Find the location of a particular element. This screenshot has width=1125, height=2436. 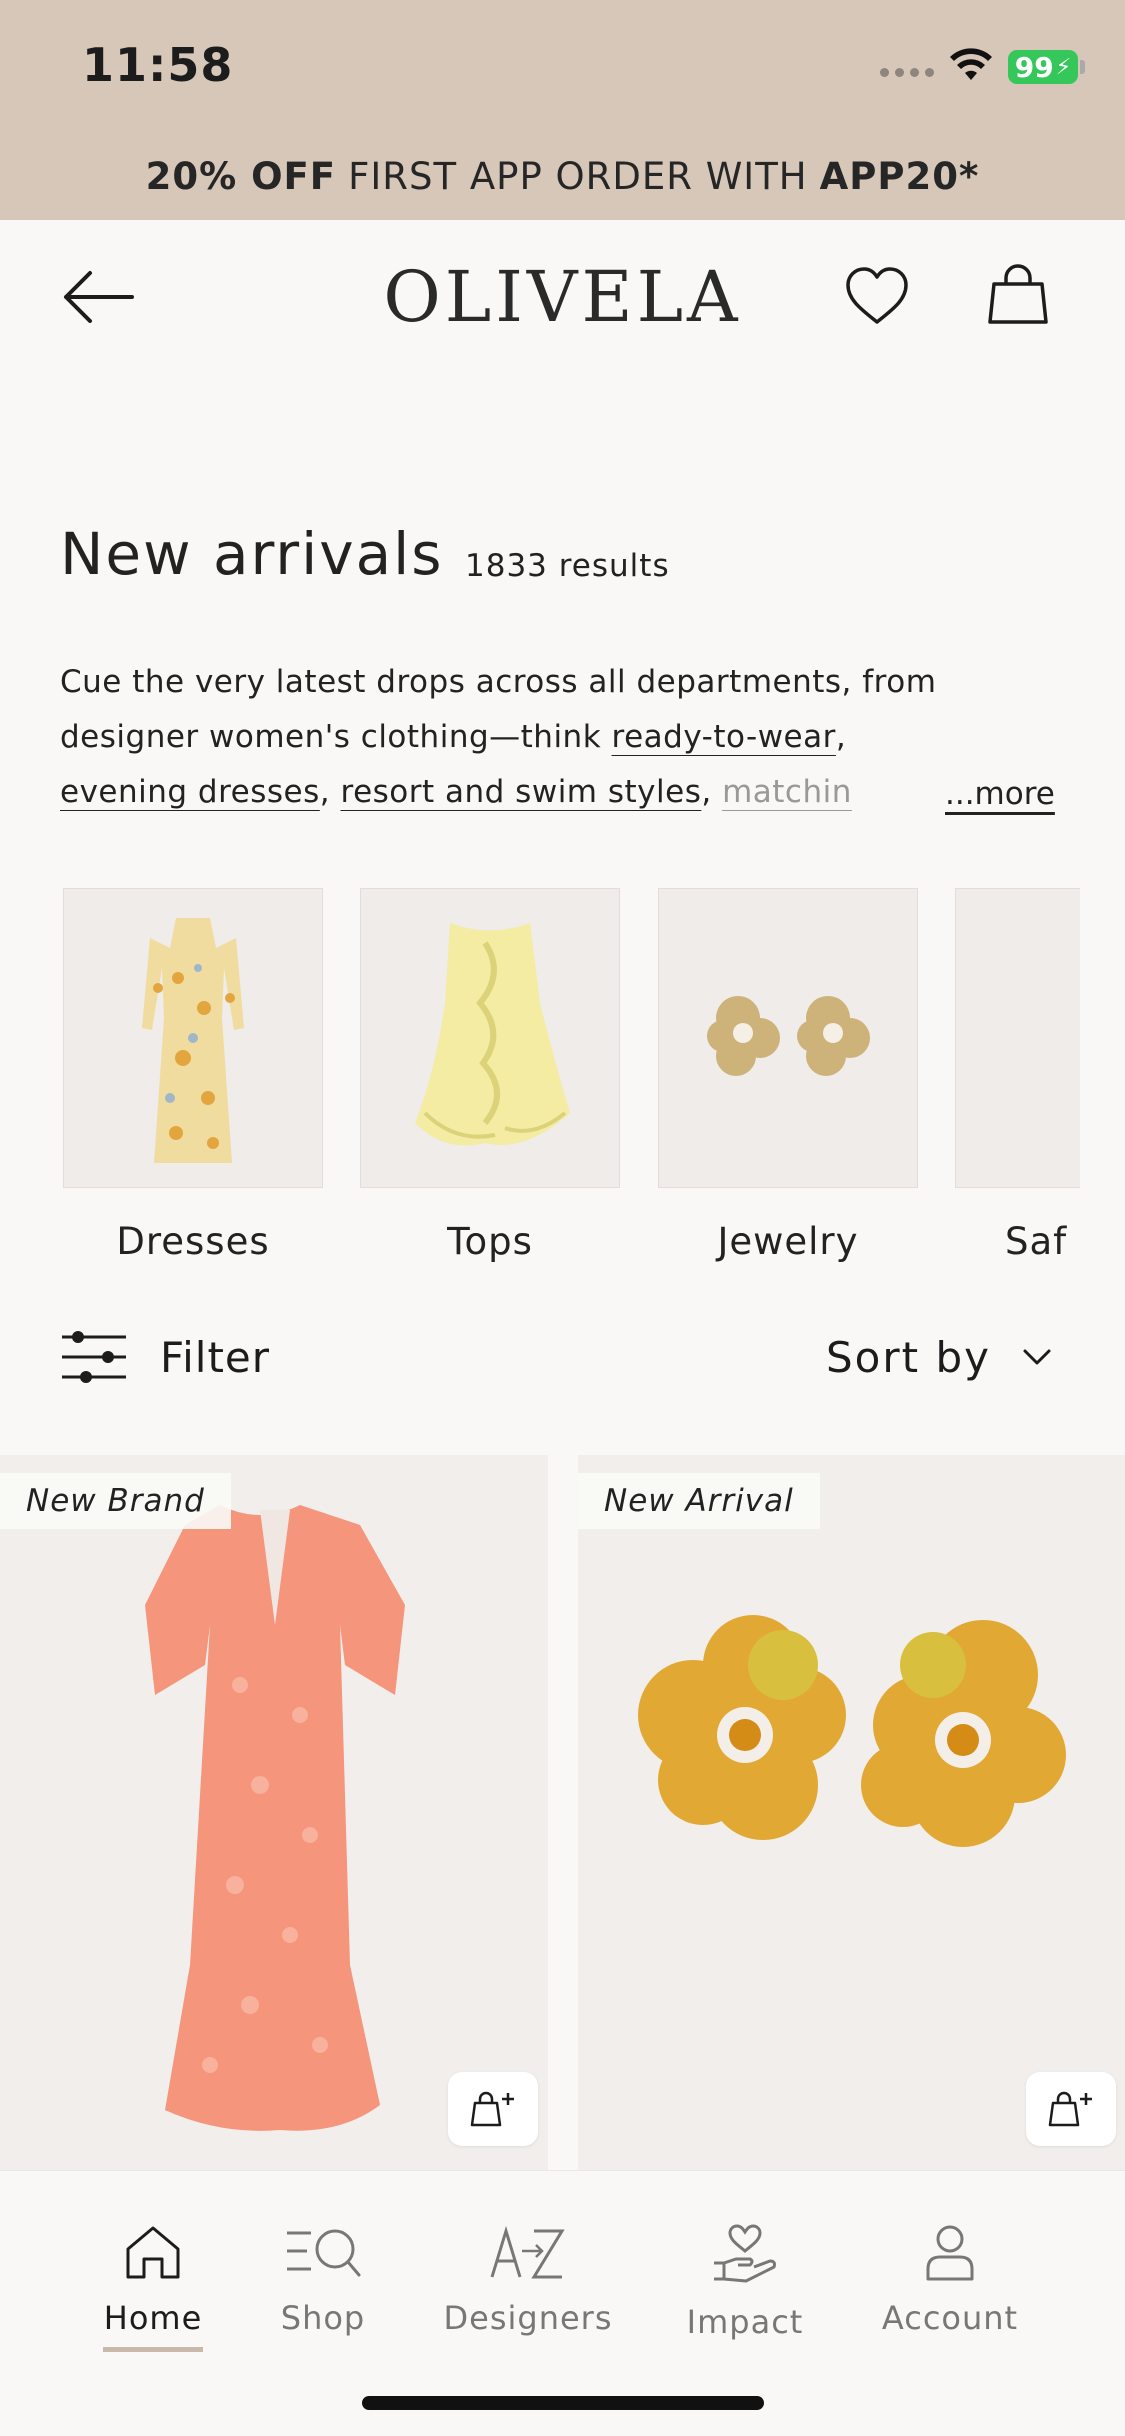

filter-label: Filter is located at coordinates (215, 1357).